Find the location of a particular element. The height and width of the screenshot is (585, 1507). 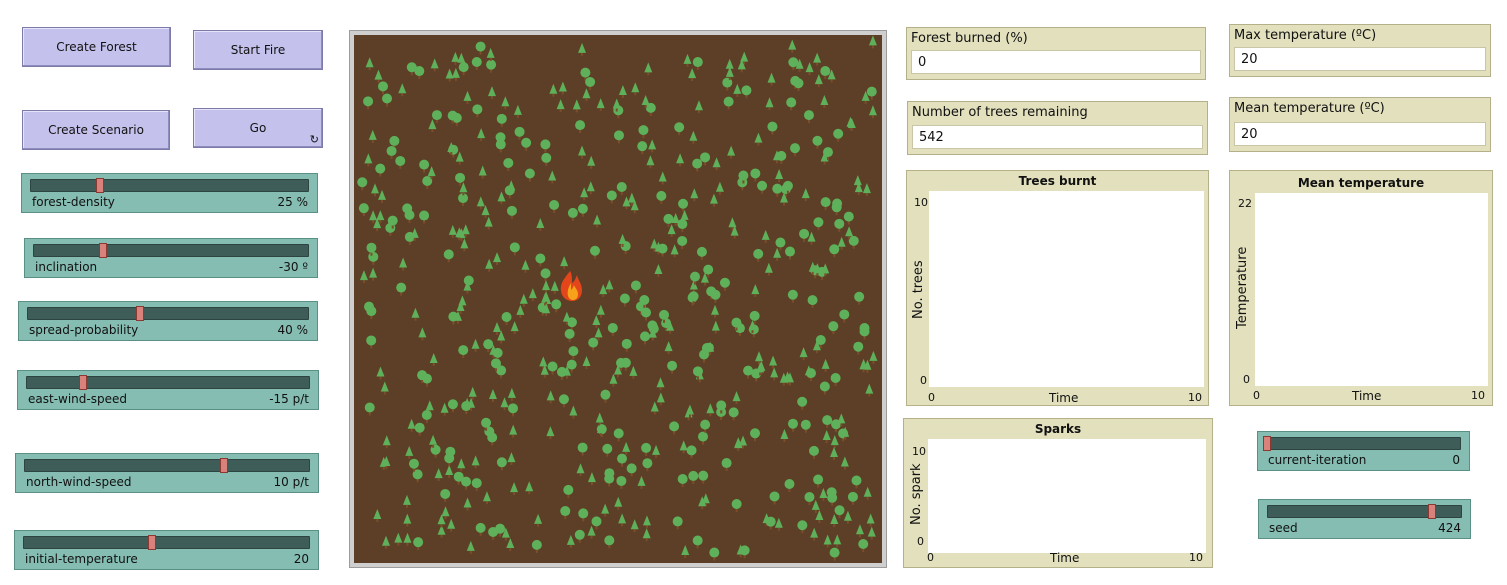

plot-ymax: 22 is located at coordinates (1245, 203).